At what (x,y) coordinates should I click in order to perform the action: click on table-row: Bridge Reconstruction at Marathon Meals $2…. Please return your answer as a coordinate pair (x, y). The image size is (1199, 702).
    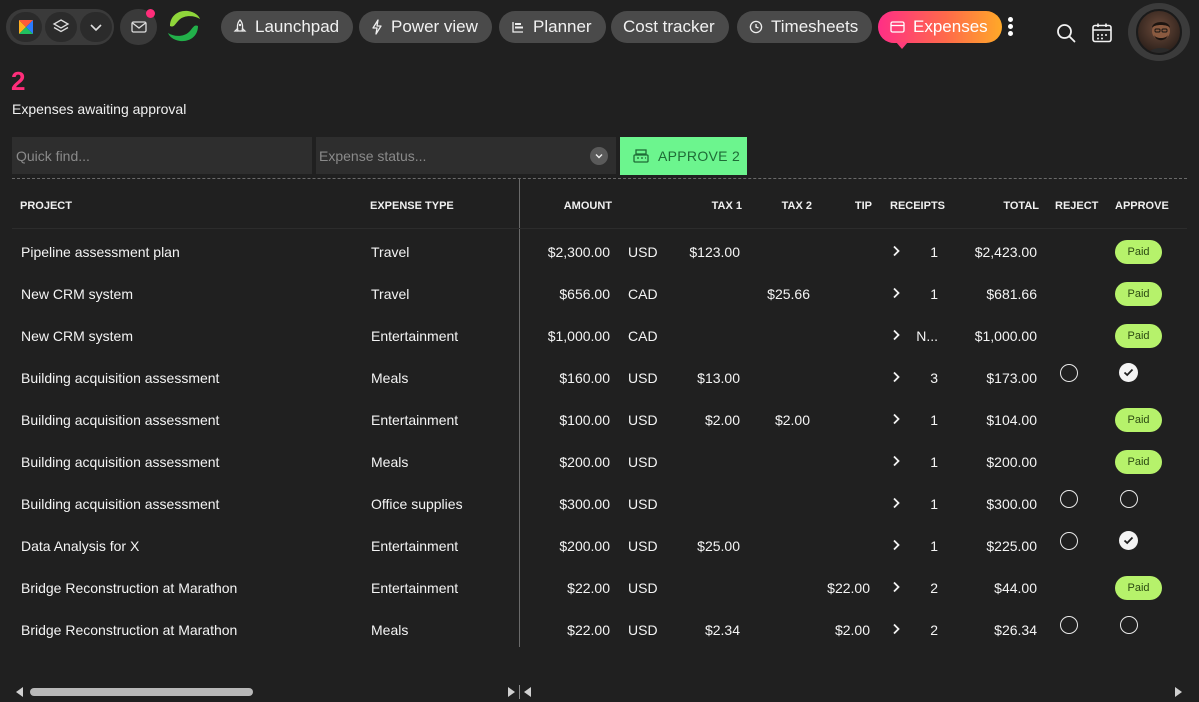
    Looking at the image, I should click on (599, 629).